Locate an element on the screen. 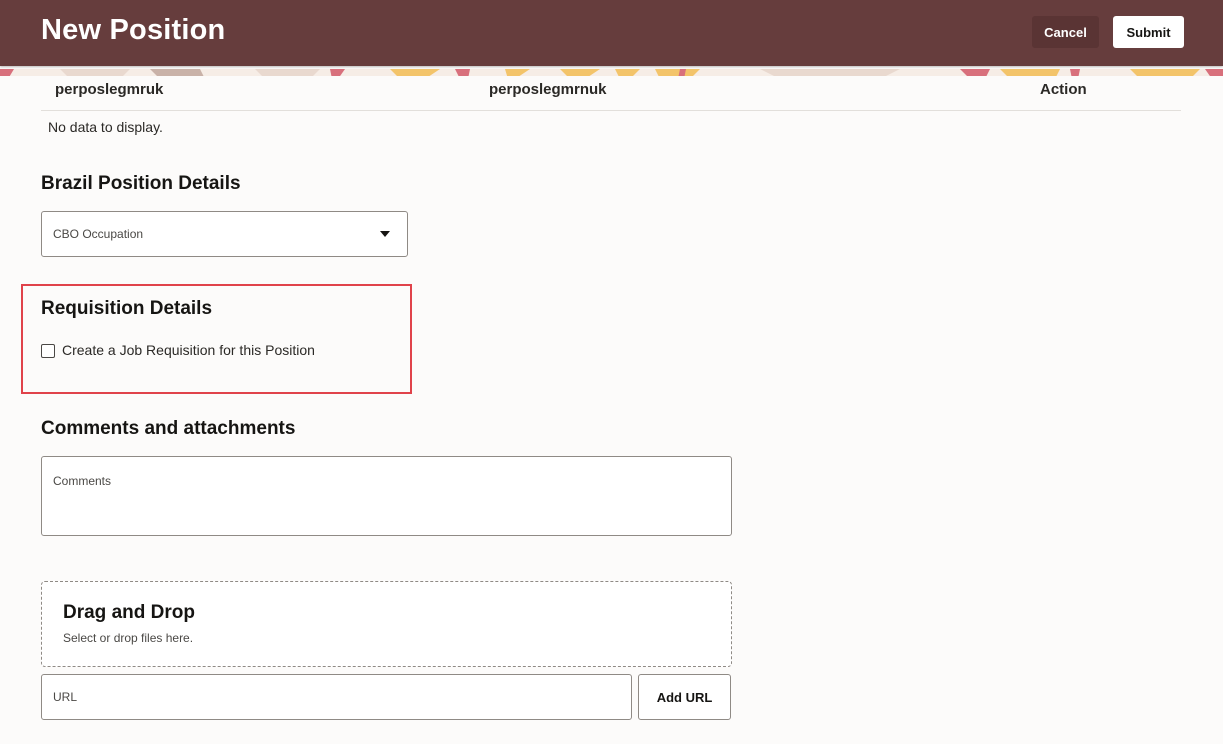  column-header-perposlegmrnuk: perposlegmrnuk is located at coordinates (548, 89).